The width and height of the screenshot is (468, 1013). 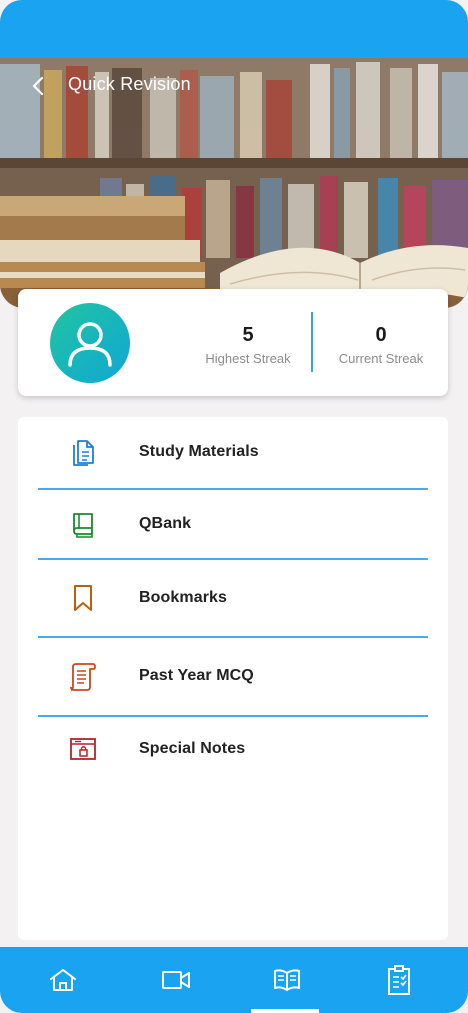 I want to click on menu-item-study-materials: Study Materials, so click(x=233, y=452).